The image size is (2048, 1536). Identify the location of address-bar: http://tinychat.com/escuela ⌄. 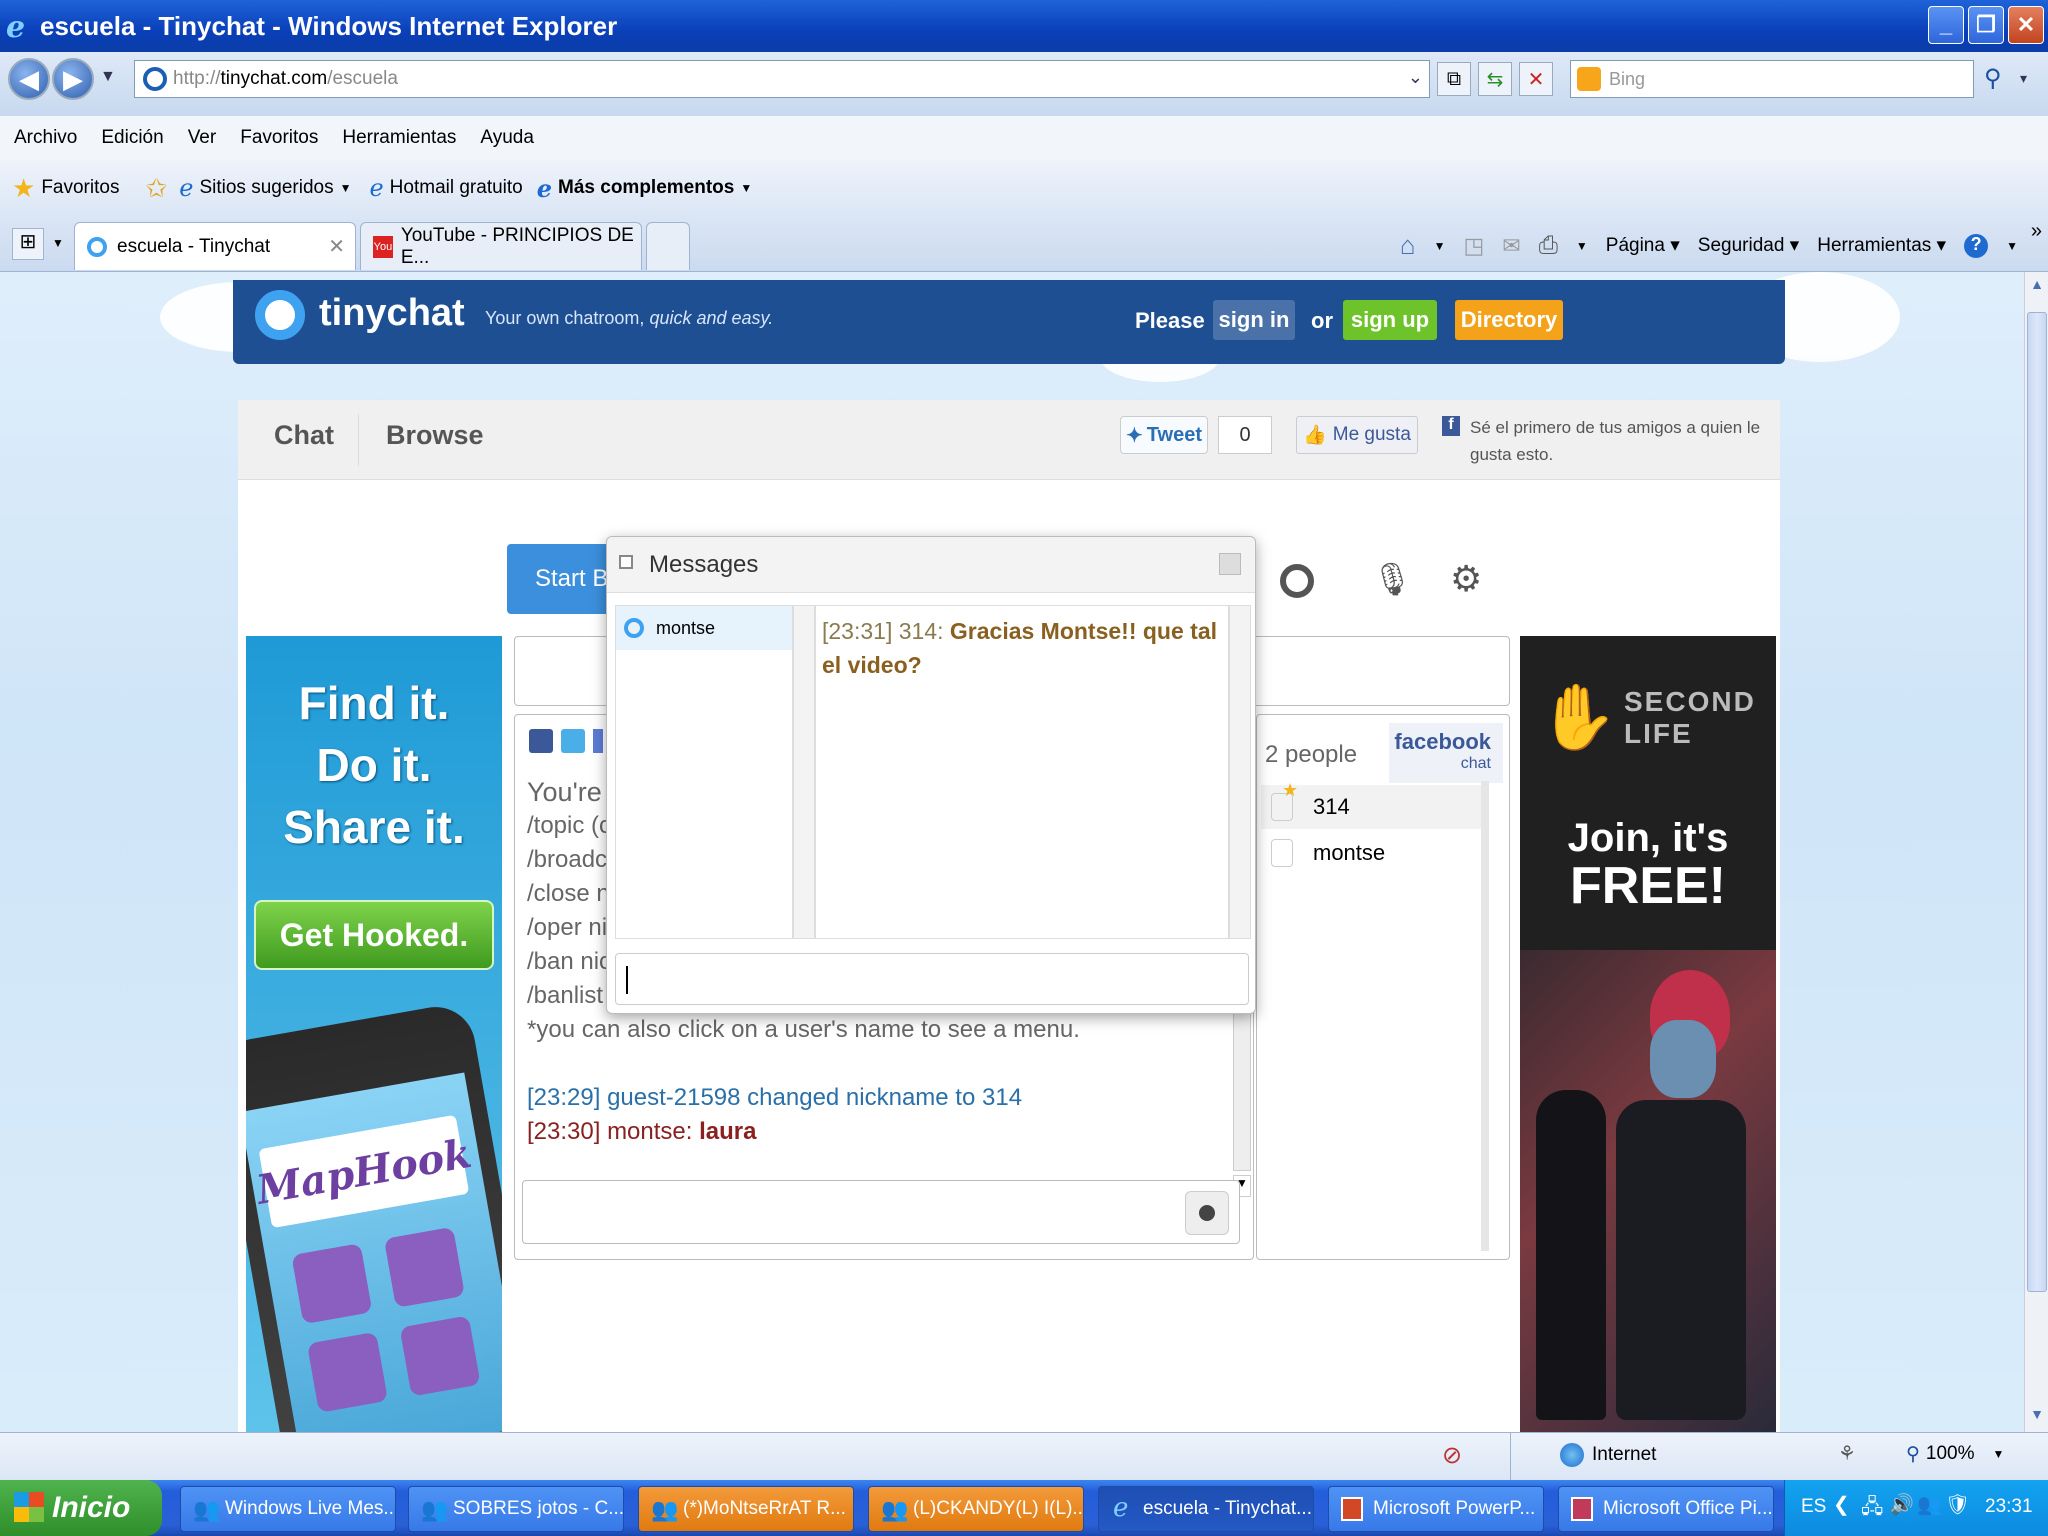
(782, 79).